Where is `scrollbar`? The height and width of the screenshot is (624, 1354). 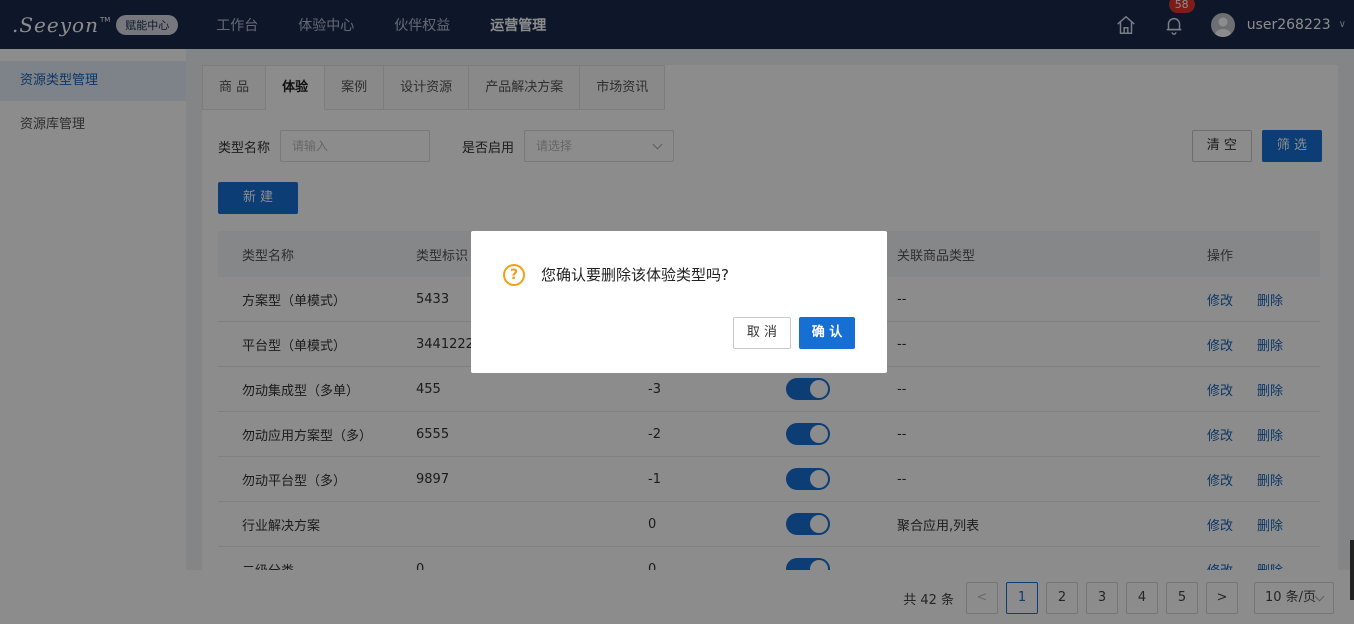
scrollbar is located at coordinates (1352, 570).